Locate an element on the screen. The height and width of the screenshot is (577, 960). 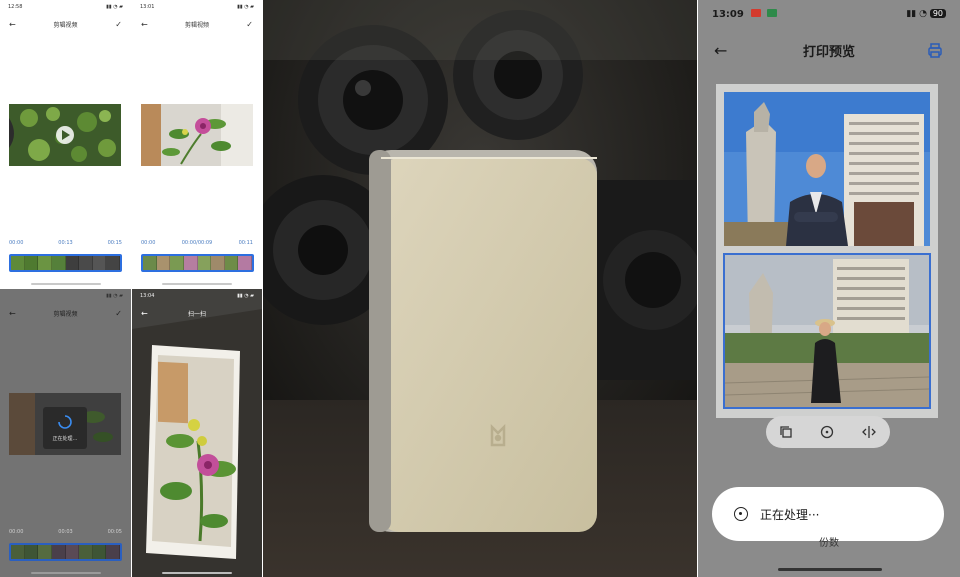
time-current: 00:00/00:09 is located at coordinates (197, 243).